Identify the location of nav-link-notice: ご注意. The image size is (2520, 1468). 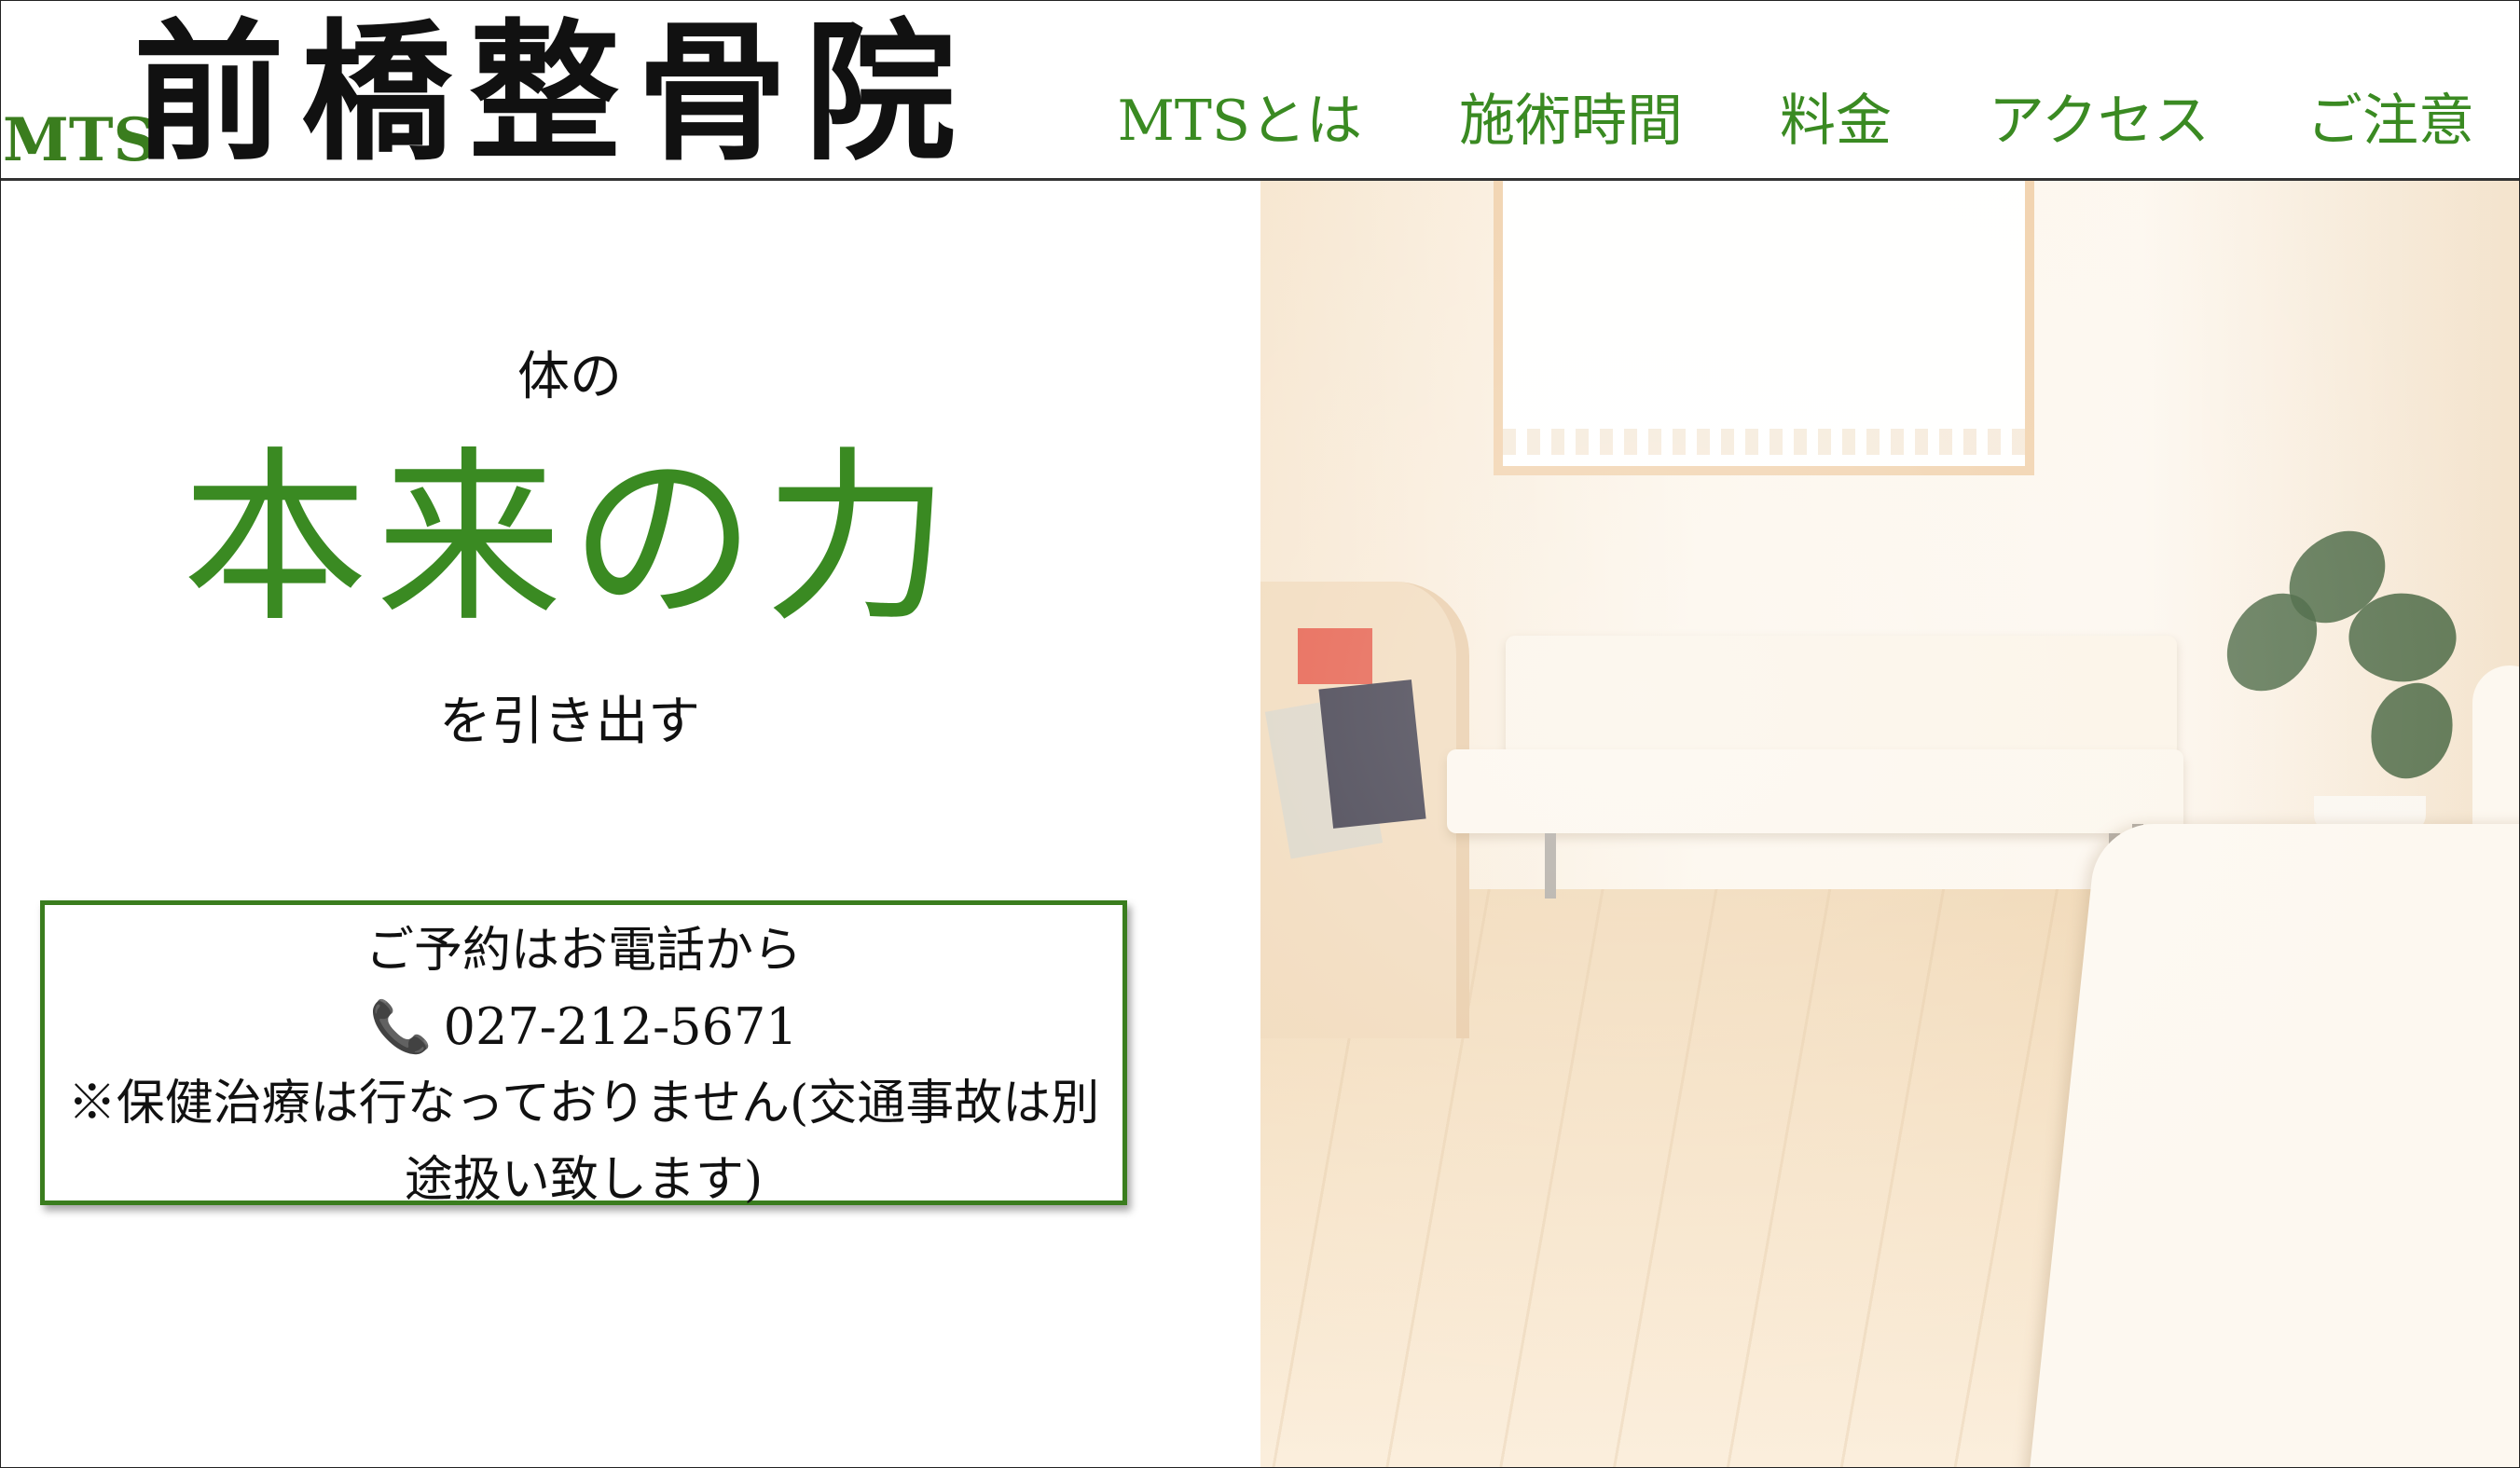
(2390, 121).